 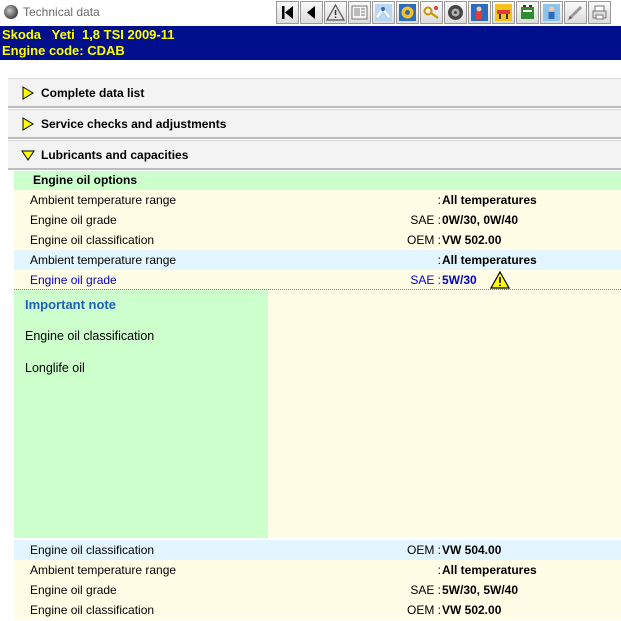 What do you see at coordinates (11, 12) in the screenshot?
I see `app-icon` at bounding box center [11, 12].